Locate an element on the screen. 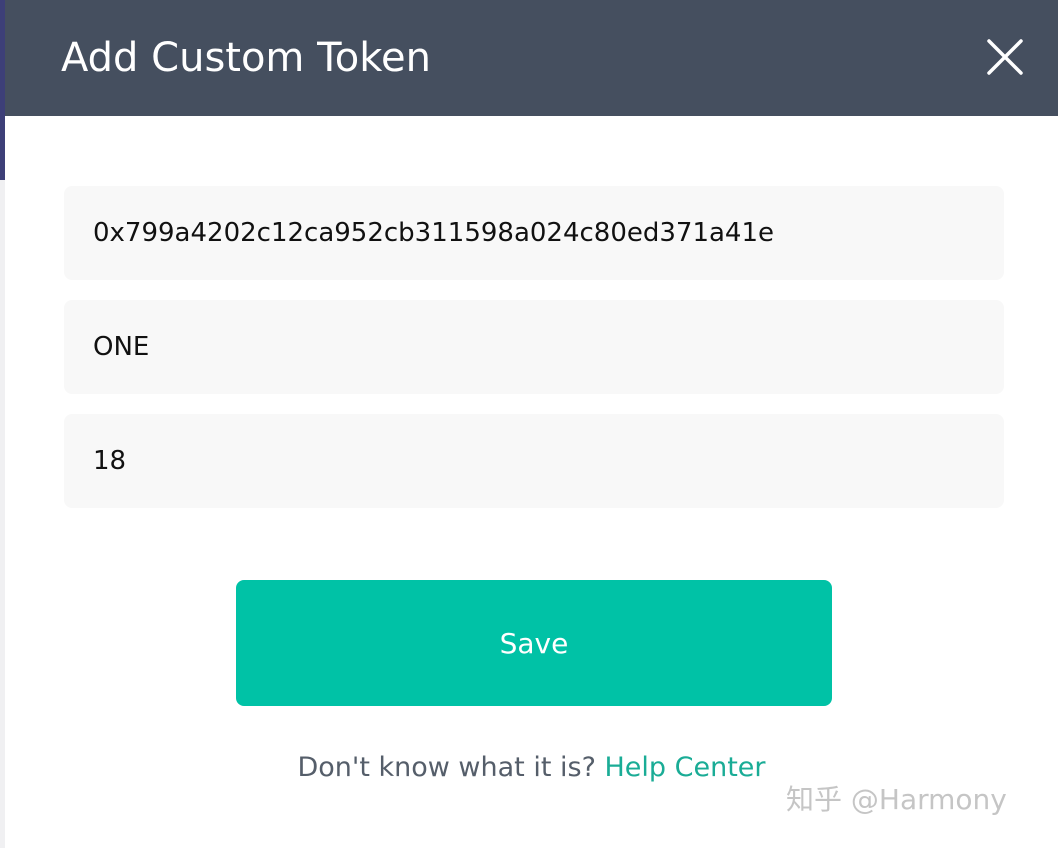 This screenshot has height=848, width=1058. modal-header: Add Custom Token is located at coordinates (531, 58).